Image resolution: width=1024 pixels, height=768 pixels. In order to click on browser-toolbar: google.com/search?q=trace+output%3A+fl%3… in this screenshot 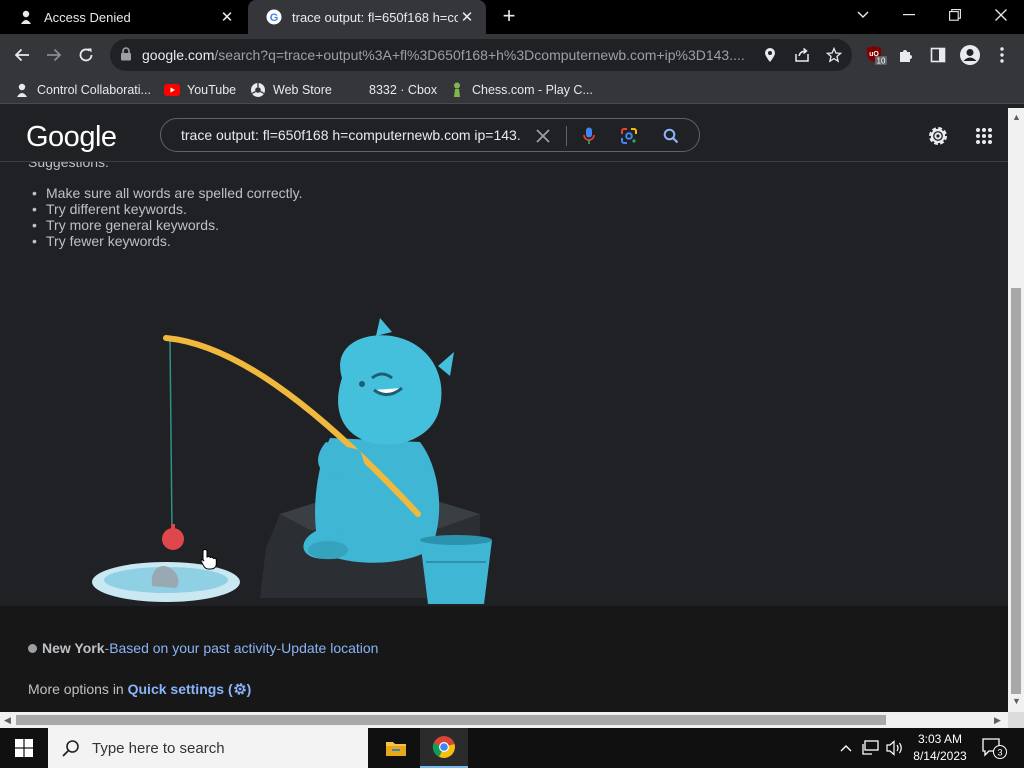, I will do `click(512, 55)`.